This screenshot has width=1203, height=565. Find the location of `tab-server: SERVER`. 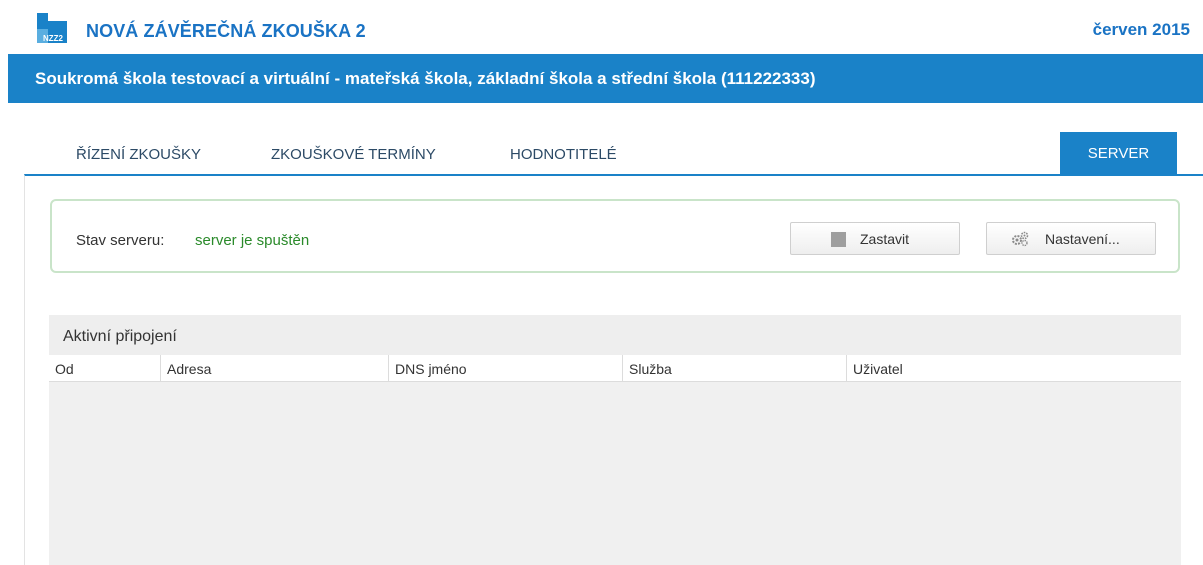

tab-server: SERVER is located at coordinates (1118, 153).